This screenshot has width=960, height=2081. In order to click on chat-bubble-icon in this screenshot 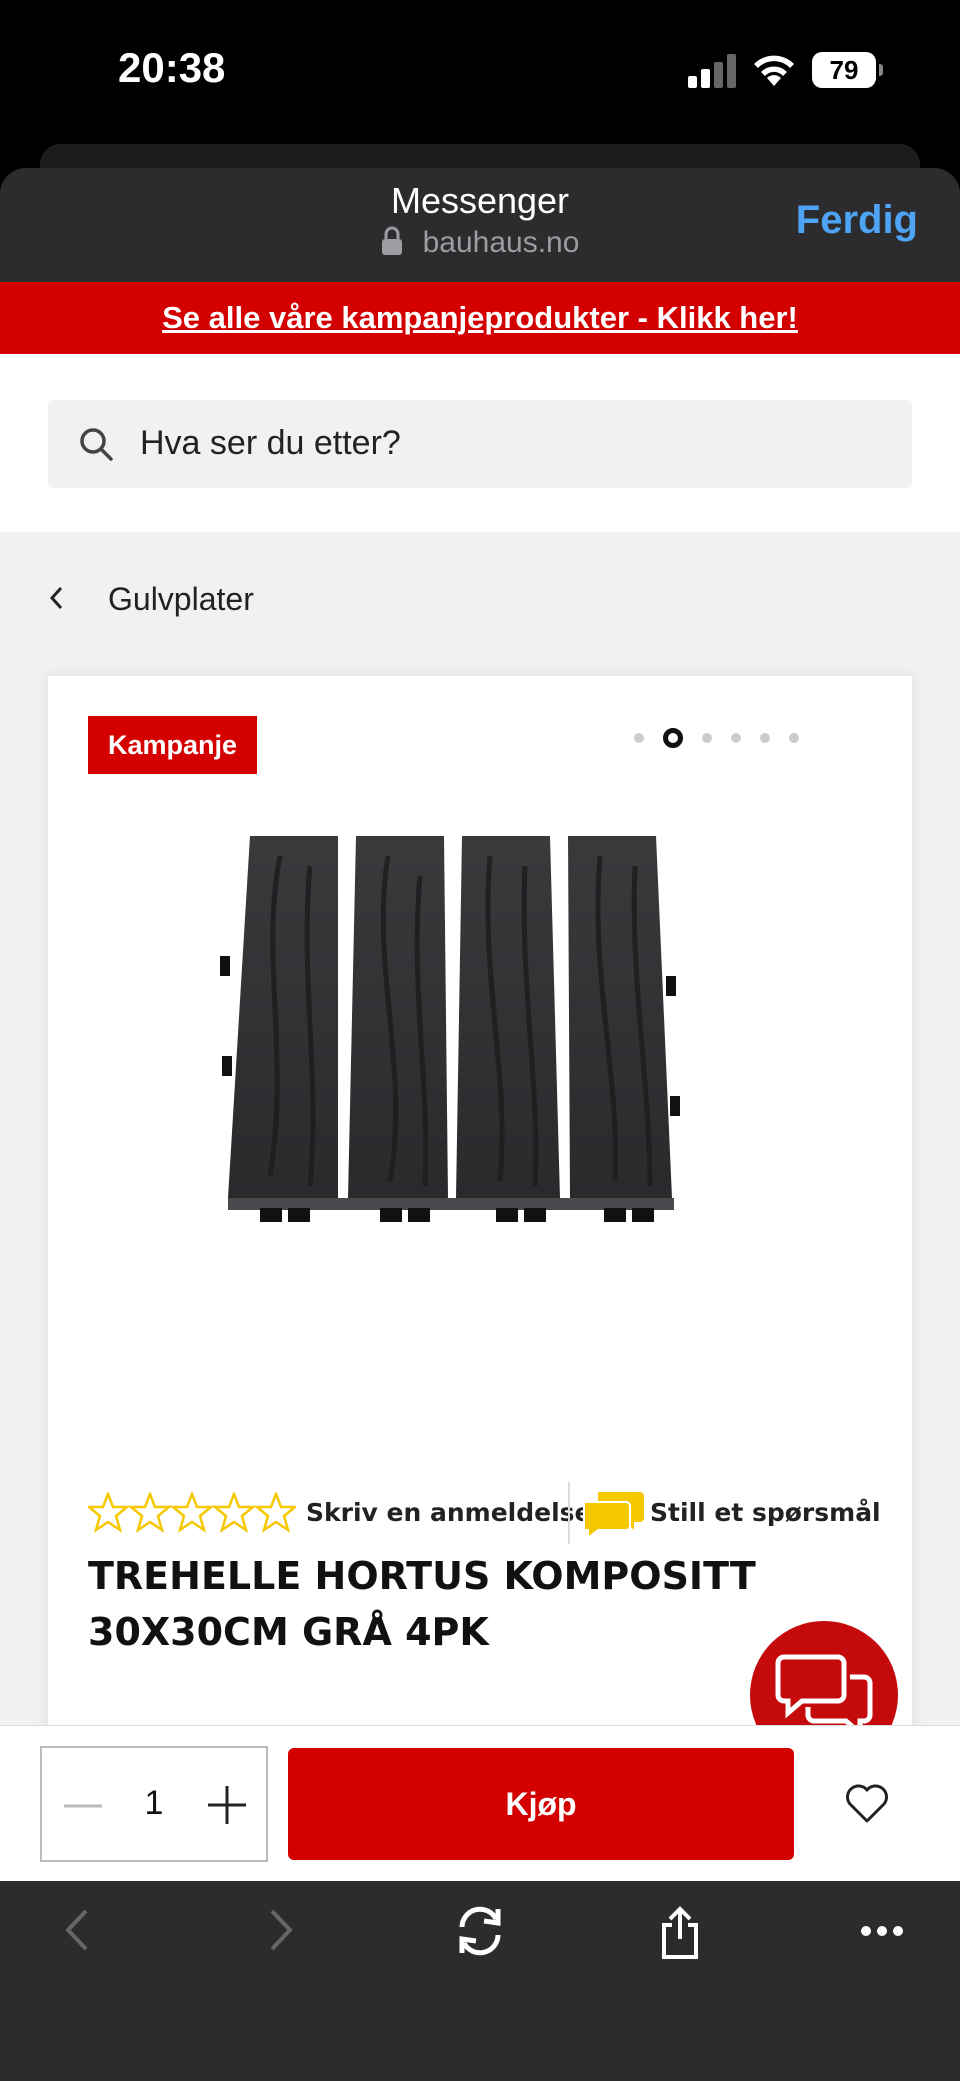, I will do `click(613, 1516)`.